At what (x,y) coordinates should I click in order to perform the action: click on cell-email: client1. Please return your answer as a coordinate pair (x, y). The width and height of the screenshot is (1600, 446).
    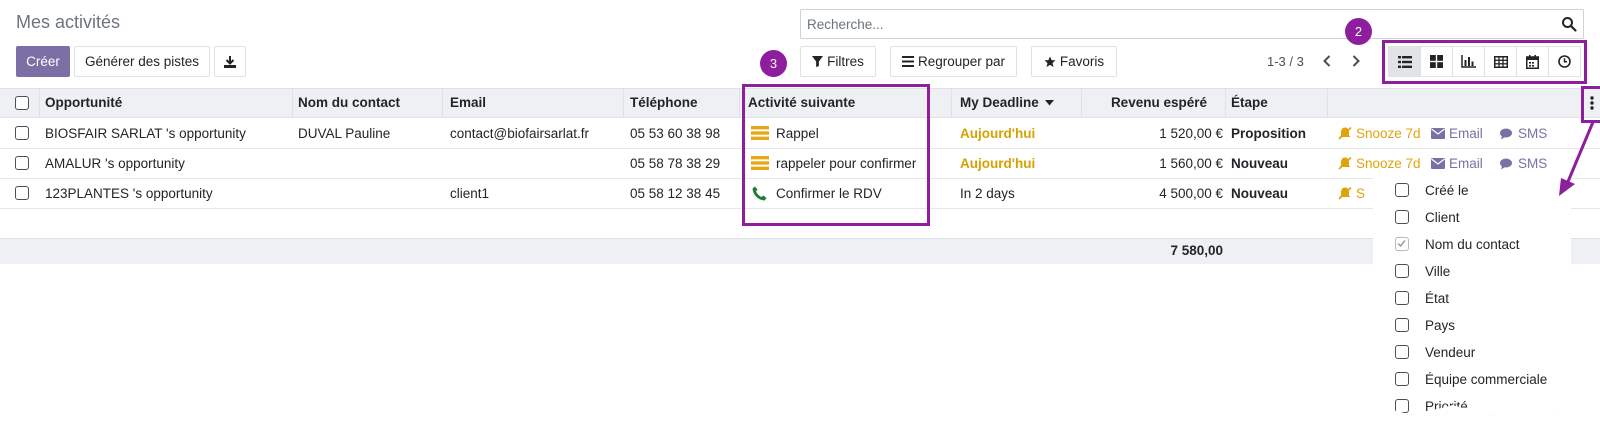
    Looking at the image, I should click on (470, 193).